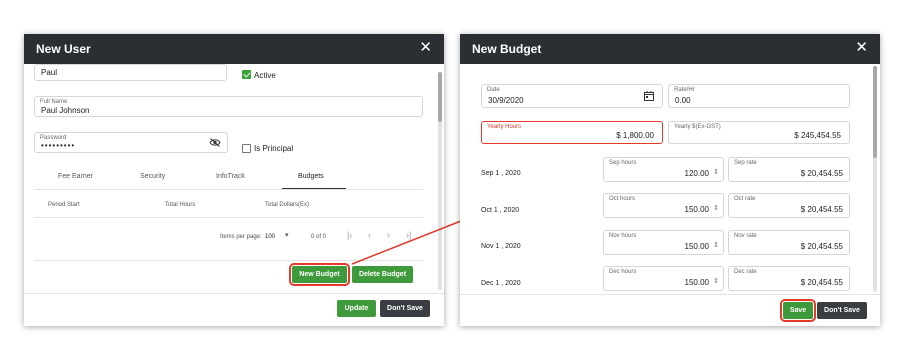 The image size is (902, 364). I want to click on footer-divider, so click(670, 294).